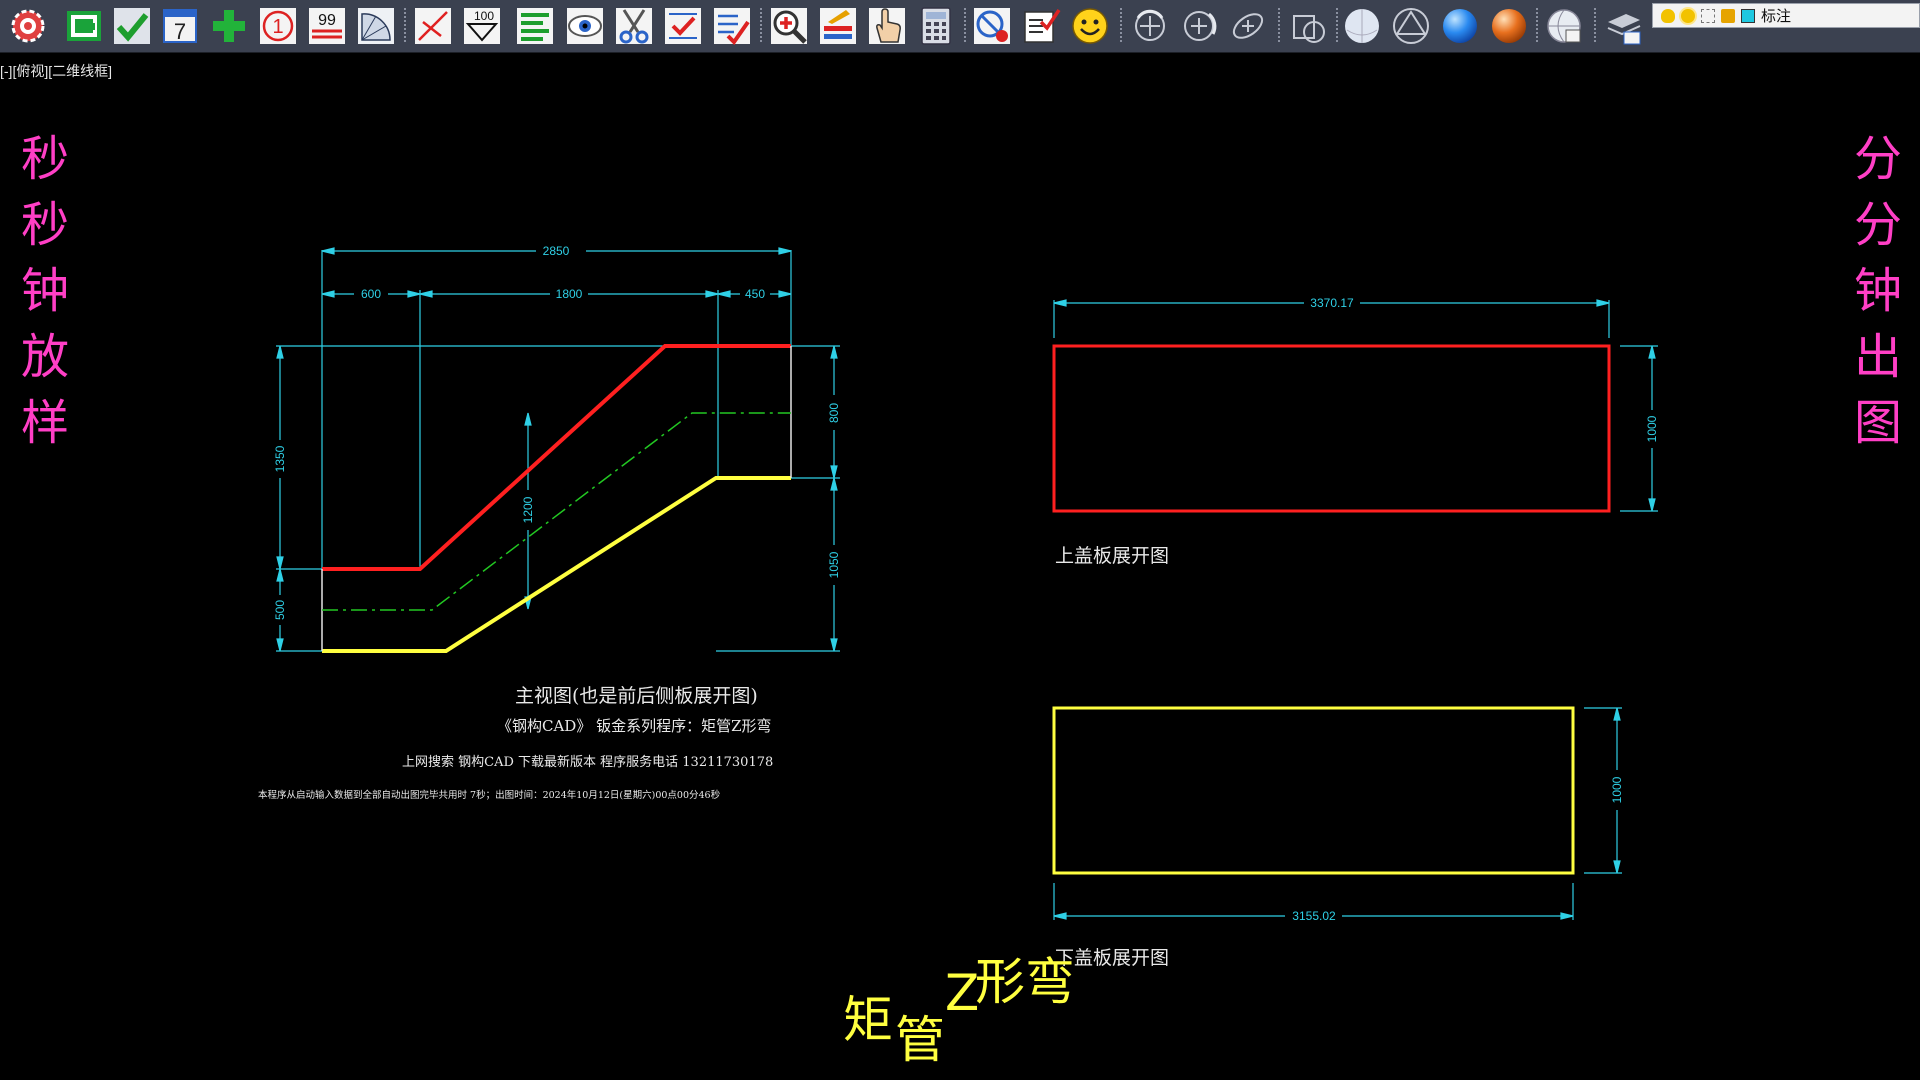  Describe the element at coordinates (1331, 428) in the screenshot. I see `top-cover-panel` at that location.